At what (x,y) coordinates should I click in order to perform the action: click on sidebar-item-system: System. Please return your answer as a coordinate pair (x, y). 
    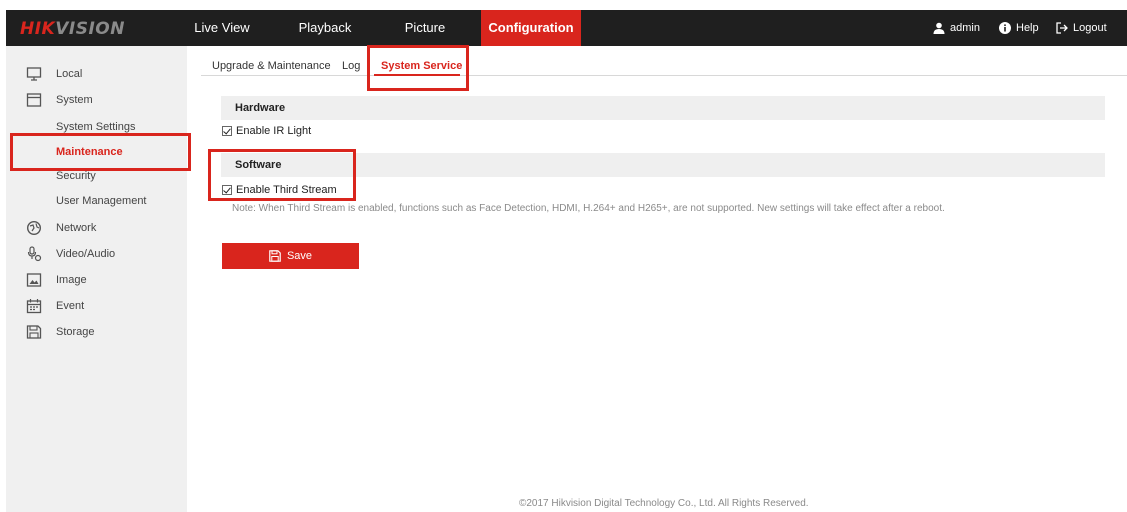
    Looking at the image, I should click on (96, 100).